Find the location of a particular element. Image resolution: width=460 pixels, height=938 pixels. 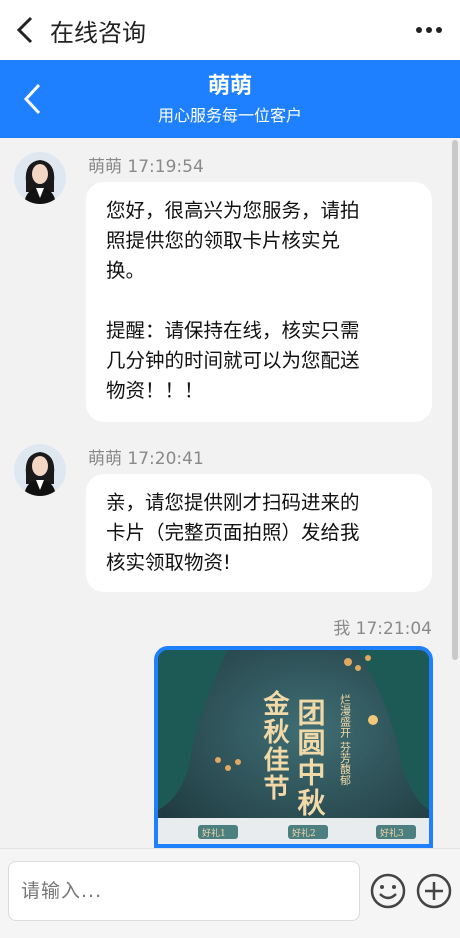

message-input is located at coordinates (184, 891).